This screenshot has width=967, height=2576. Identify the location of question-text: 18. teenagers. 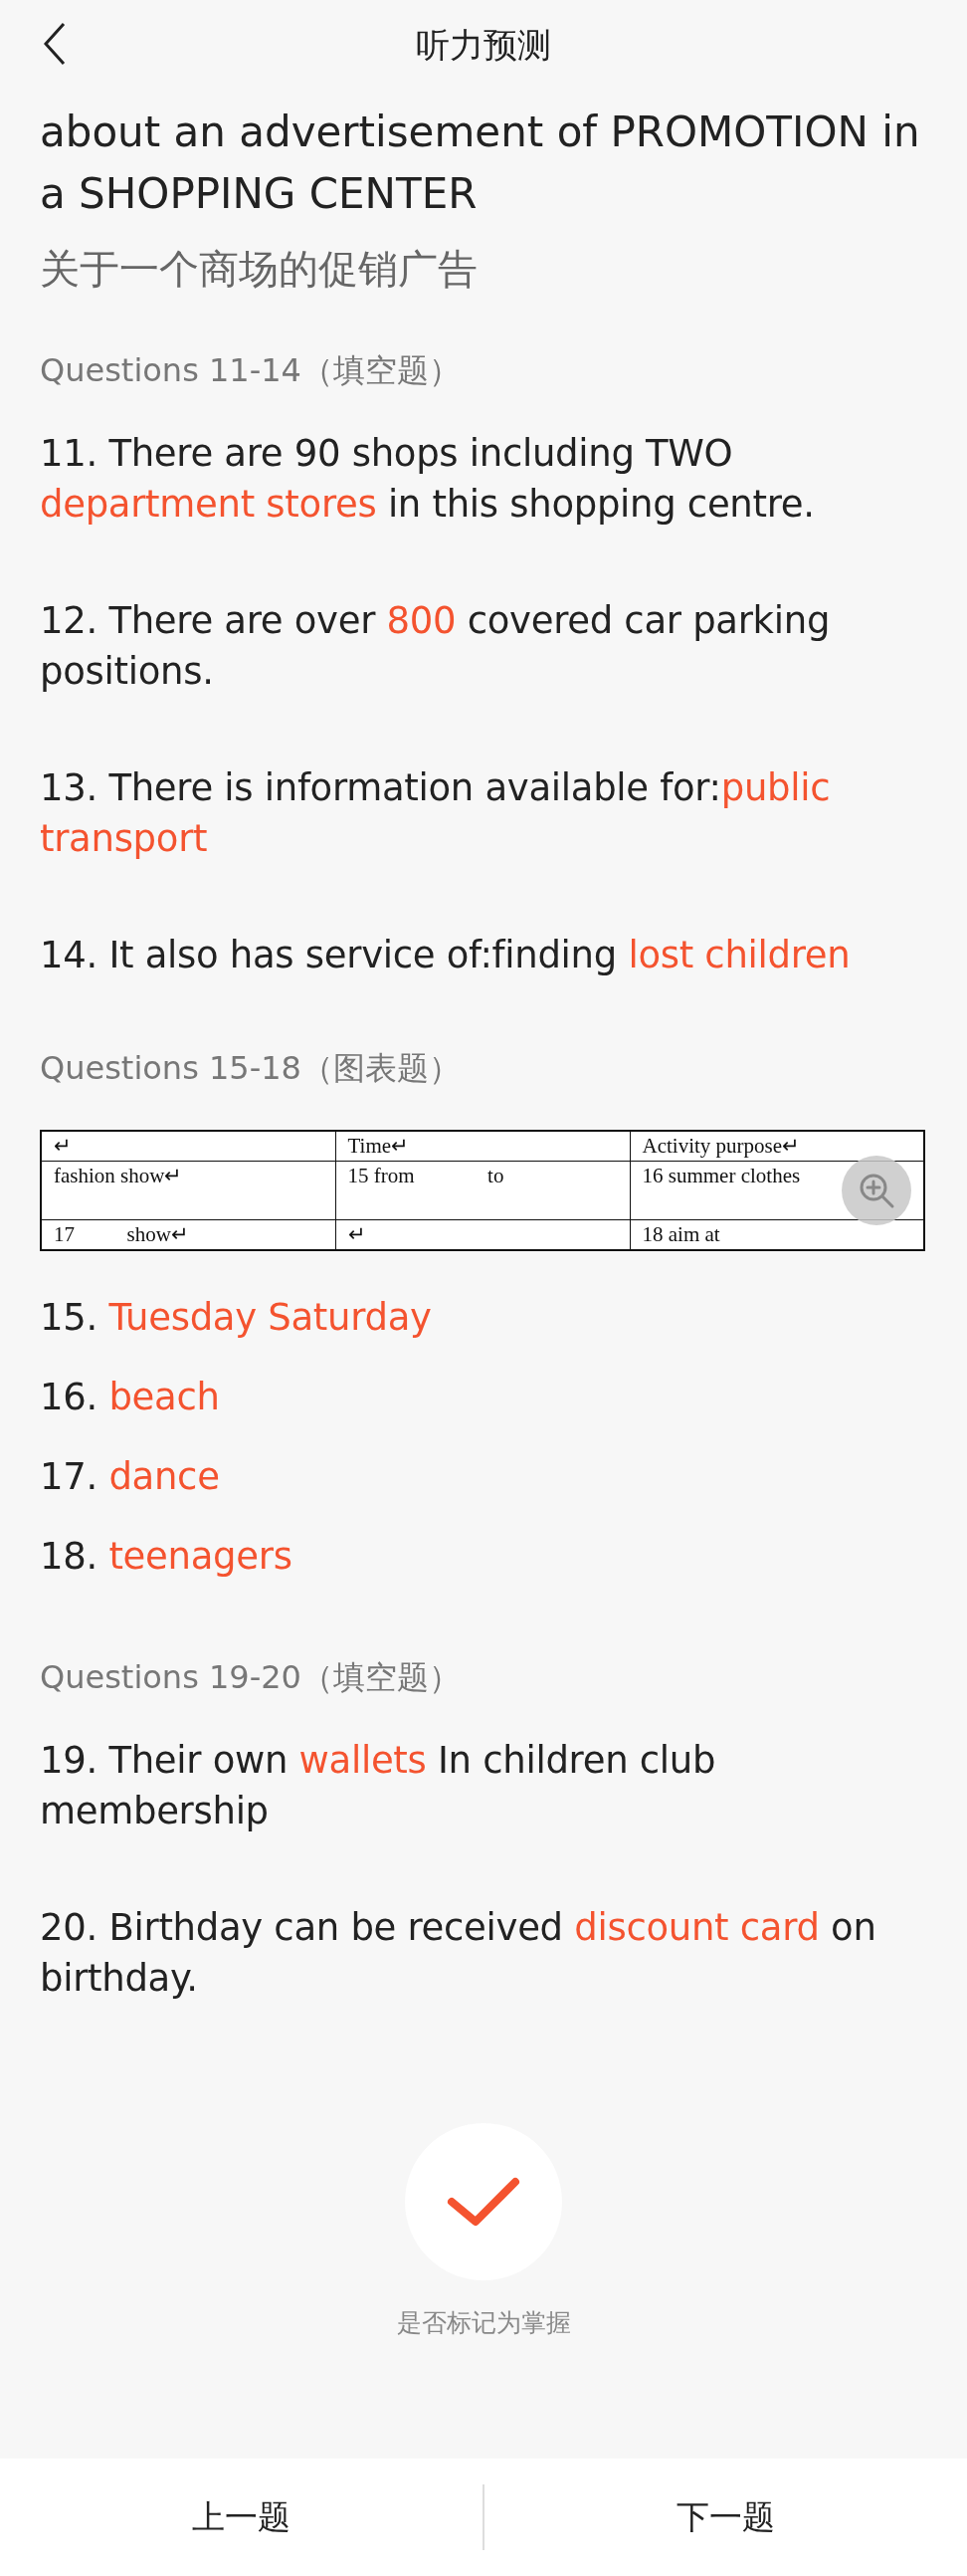
(167, 1557).